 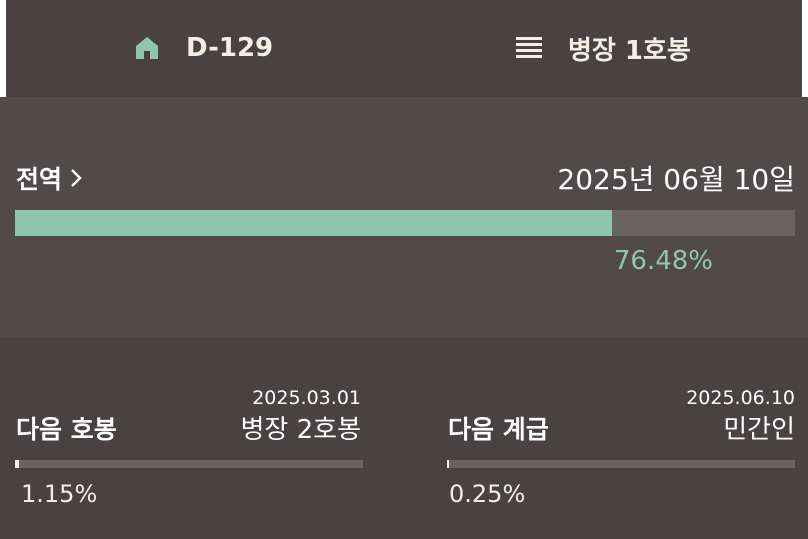 What do you see at coordinates (448, 464) in the screenshot?
I see `next-rank-progress-fill` at bounding box center [448, 464].